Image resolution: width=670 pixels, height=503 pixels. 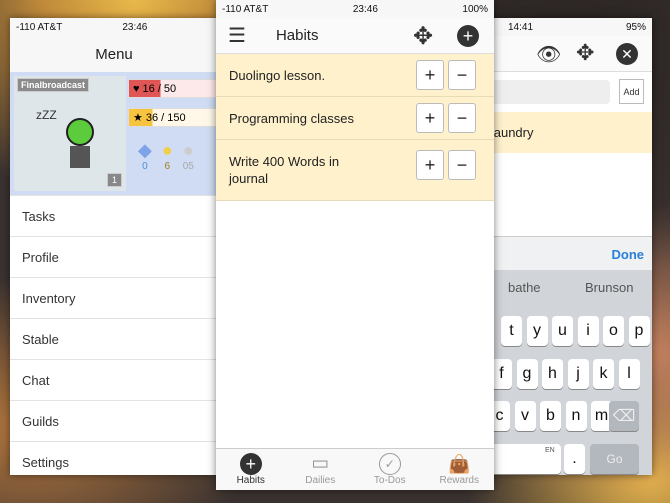 What do you see at coordinates (550, 416) in the screenshot?
I see `key: b` at bounding box center [550, 416].